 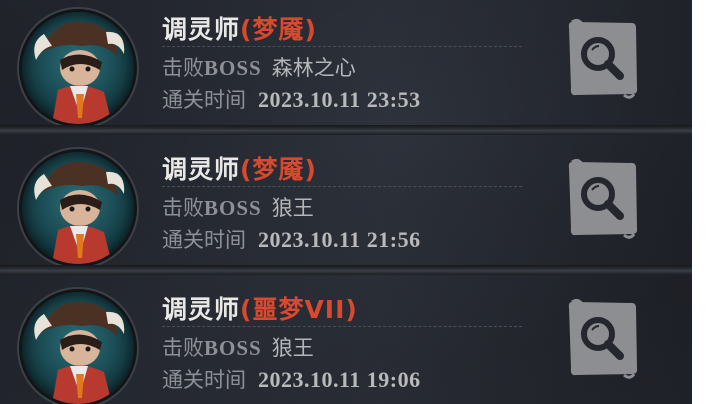 What do you see at coordinates (339, 379) in the screenshot?
I see `clear-time: 2023.10.11 19:06` at bounding box center [339, 379].